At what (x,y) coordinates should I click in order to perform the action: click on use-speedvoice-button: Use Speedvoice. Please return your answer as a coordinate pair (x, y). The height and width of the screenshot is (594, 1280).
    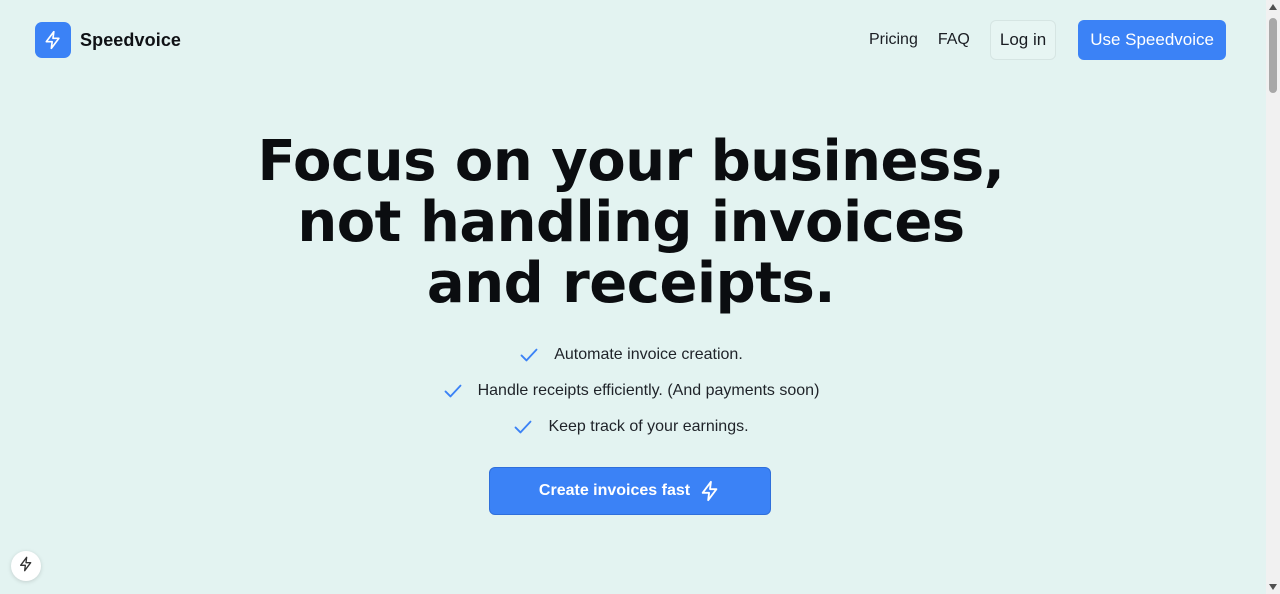
    Looking at the image, I should click on (1152, 40).